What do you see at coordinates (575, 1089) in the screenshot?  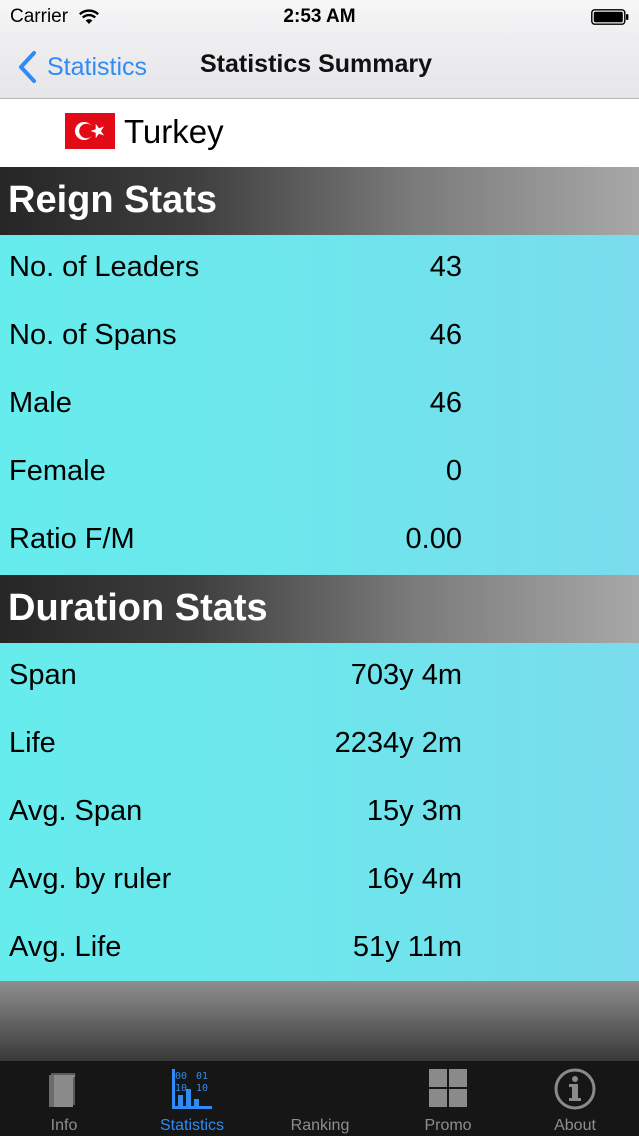 I see `info-icon` at bounding box center [575, 1089].